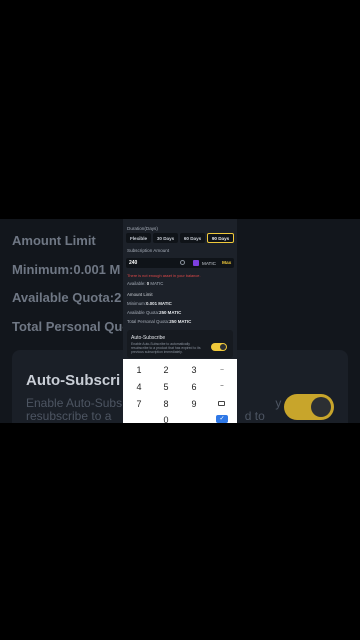 This screenshot has width=360, height=640. Describe the element at coordinates (222, 386) in the screenshot. I see `key-space: ⌣` at that location.